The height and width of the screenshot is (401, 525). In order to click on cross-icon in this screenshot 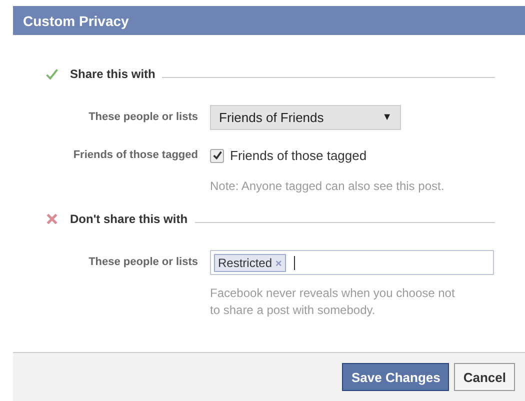, I will do `click(52, 219)`.